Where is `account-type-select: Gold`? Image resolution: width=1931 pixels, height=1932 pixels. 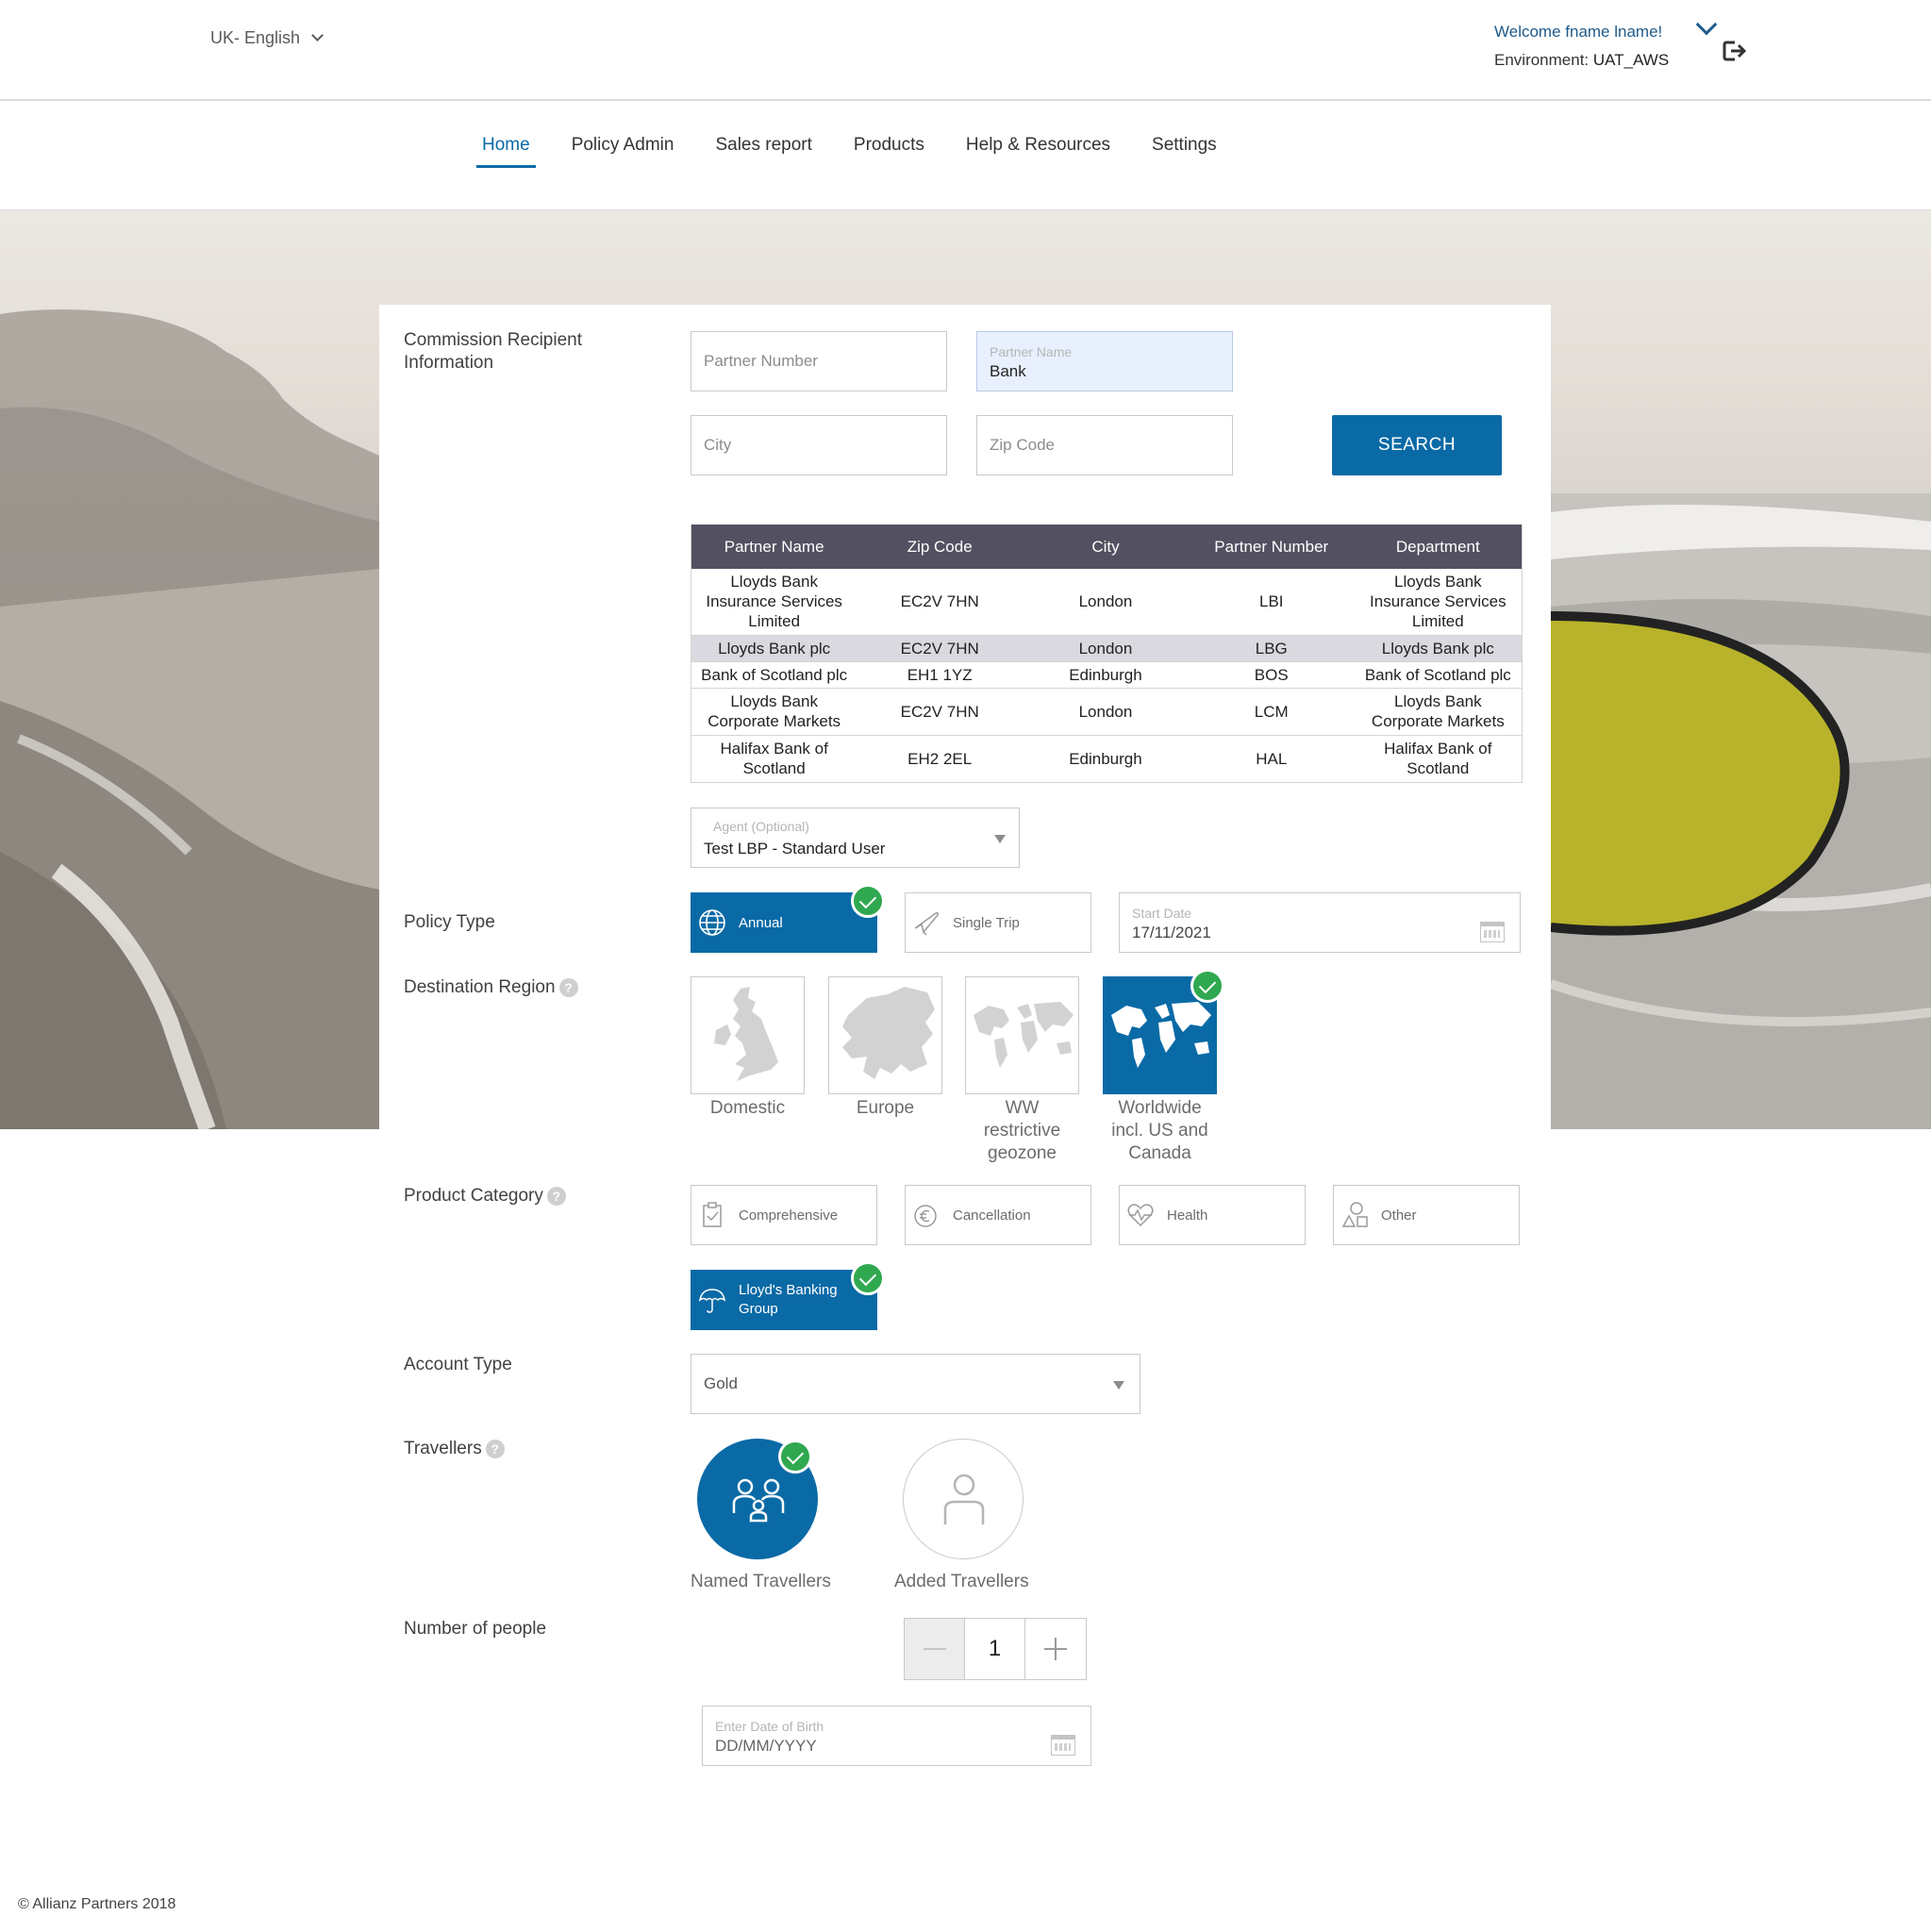
account-type-select: Gold is located at coordinates (915, 1384).